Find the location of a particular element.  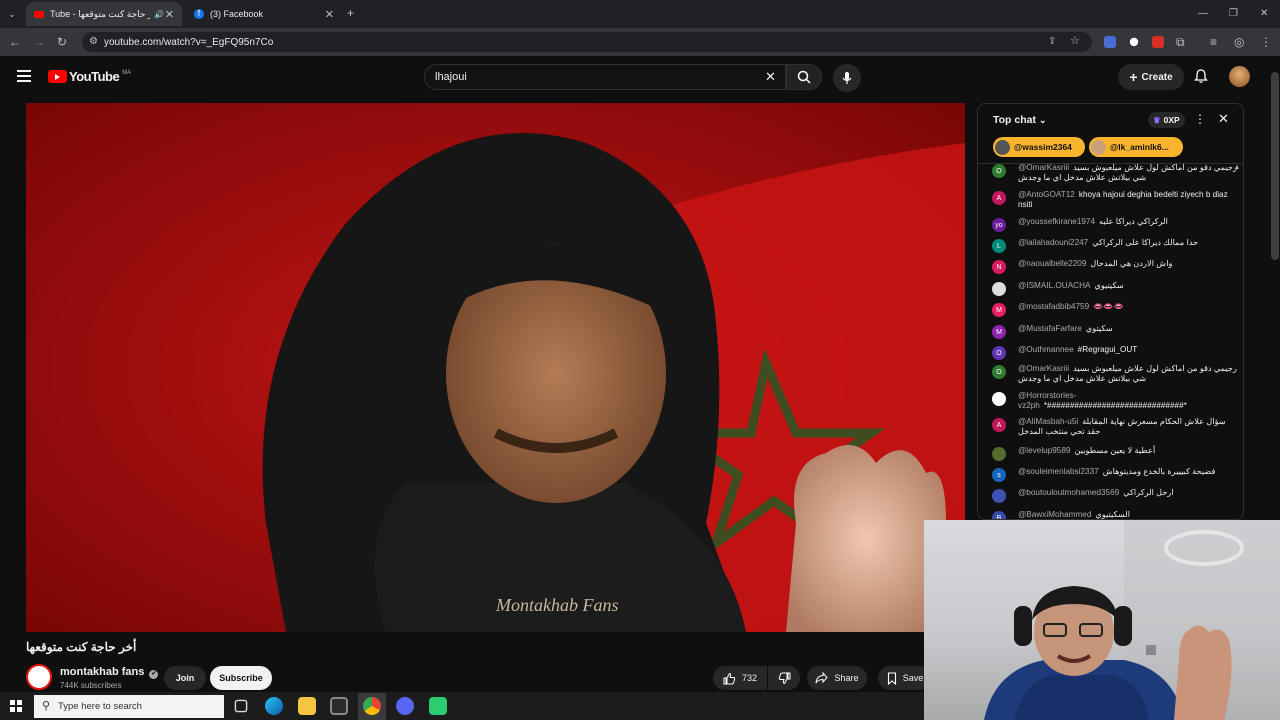

chat-message: M @MustafaFarfare سكيتوي is located at coordinates (1115, 331).